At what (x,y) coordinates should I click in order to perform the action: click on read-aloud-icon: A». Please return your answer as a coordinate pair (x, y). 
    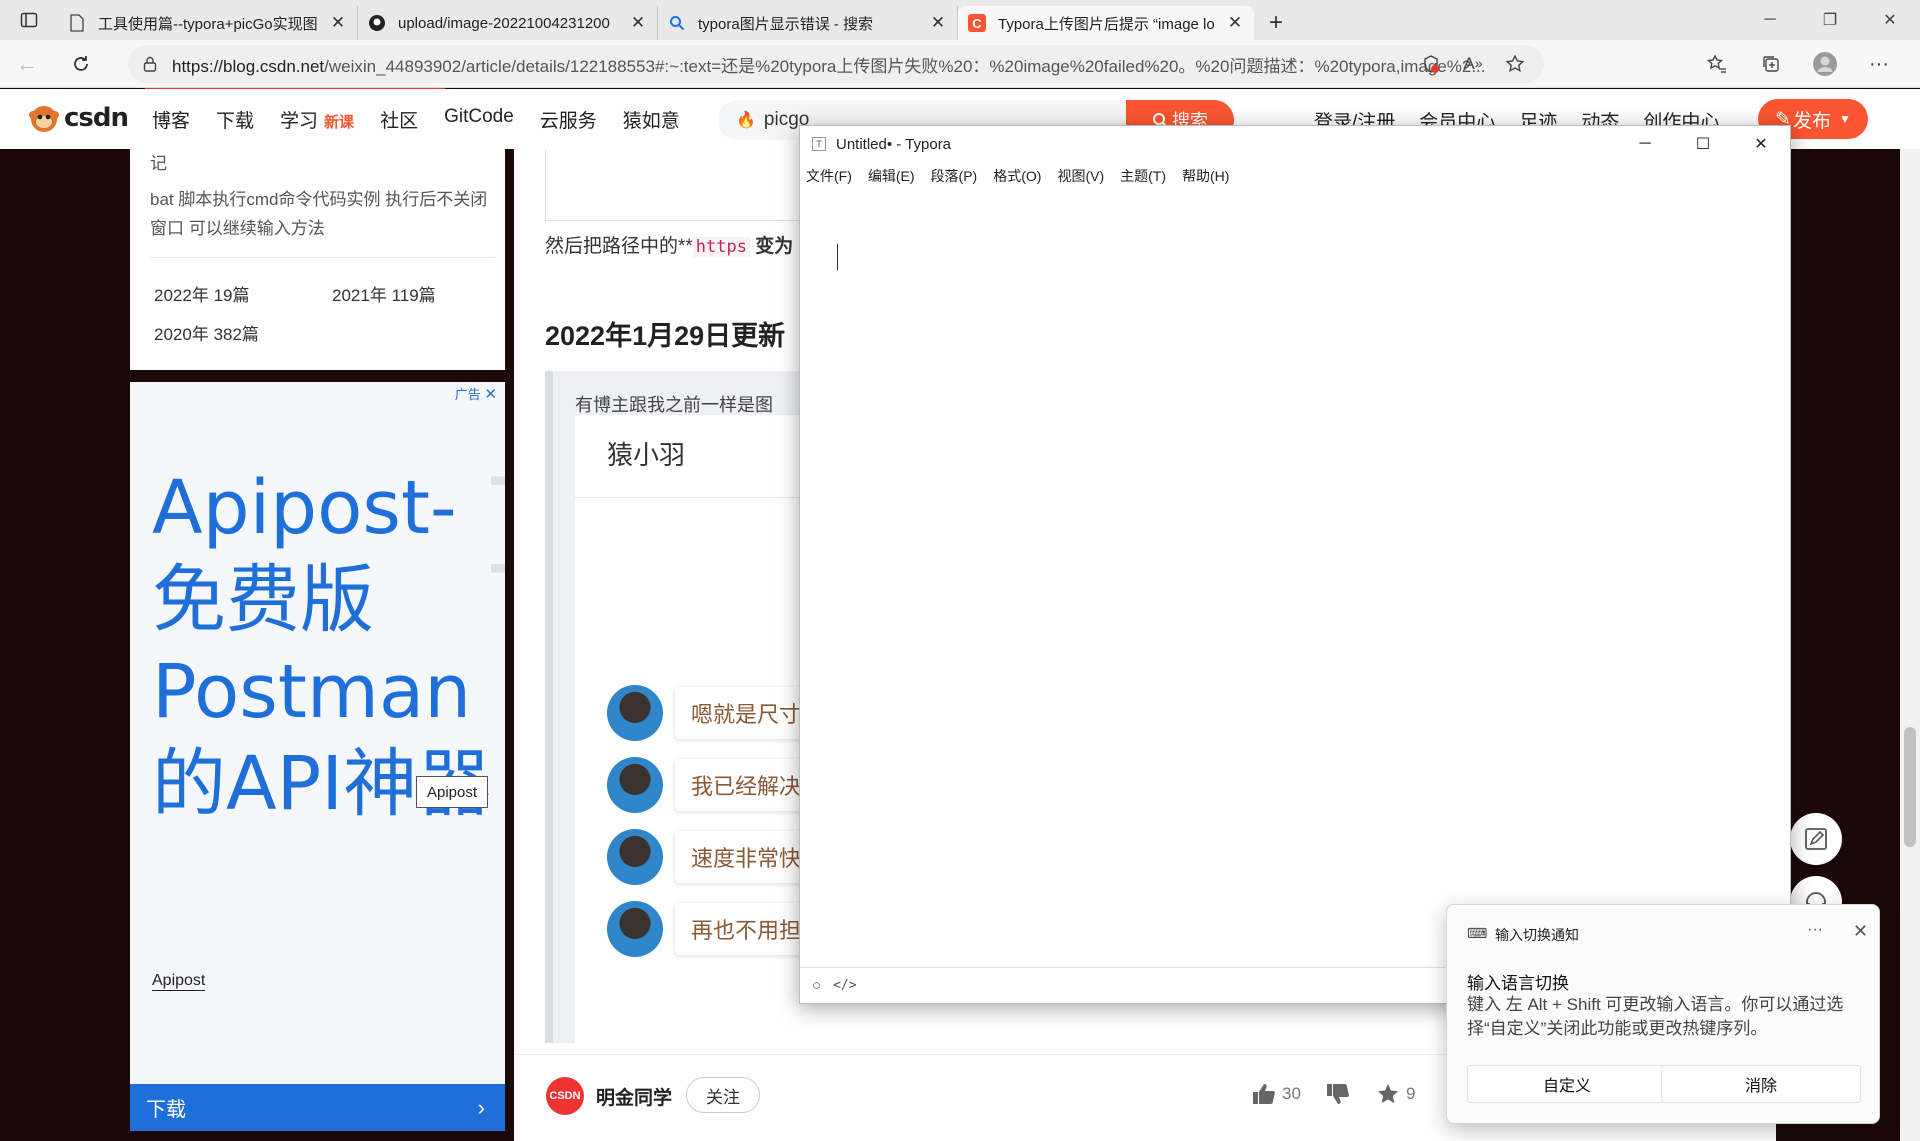
    Looking at the image, I should click on (1473, 64).